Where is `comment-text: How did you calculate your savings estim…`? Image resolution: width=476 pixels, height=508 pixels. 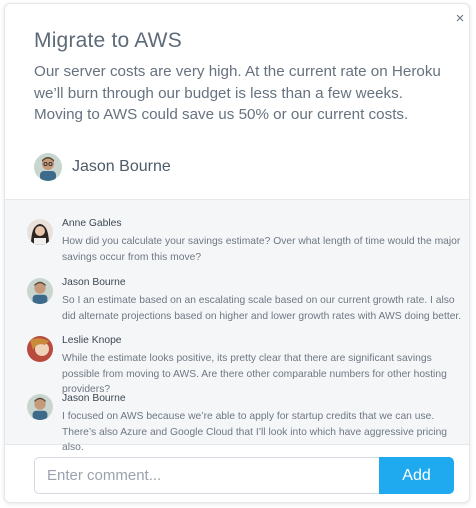 comment-text: How did you calculate your savings estim… is located at coordinates (261, 249).